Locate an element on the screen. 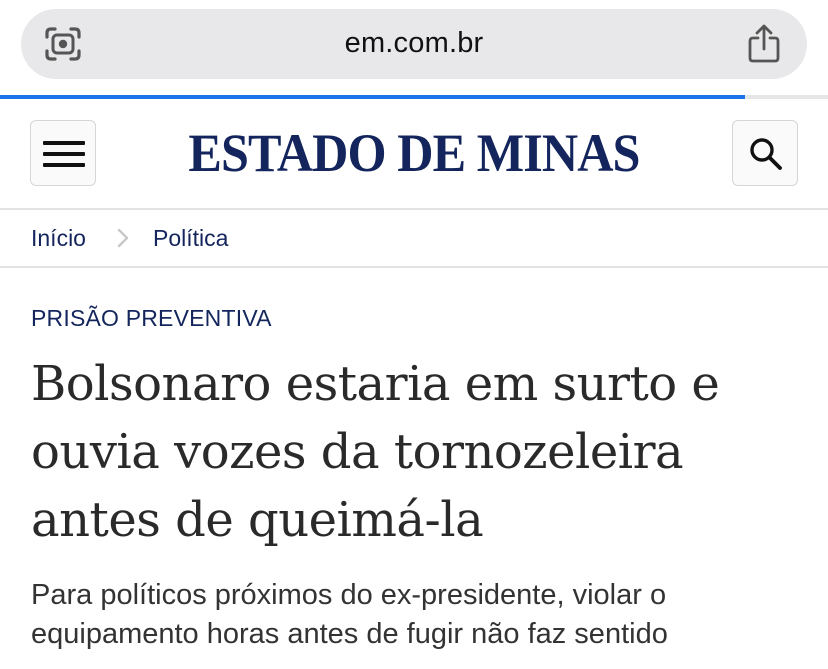  site-logo: ESTADO DE MINAS is located at coordinates (414, 153).